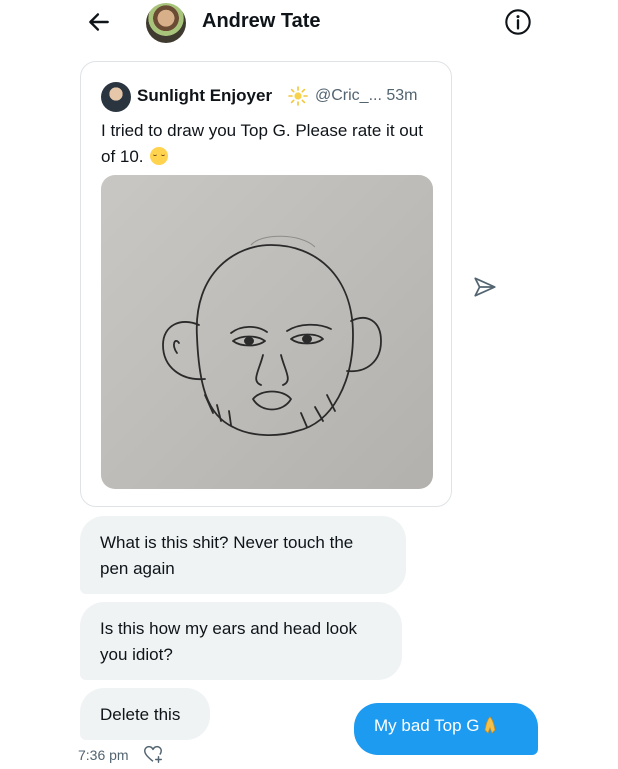  Describe the element at coordinates (261, 21) in the screenshot. I see `contact-name: Andrew Tate` at that location.